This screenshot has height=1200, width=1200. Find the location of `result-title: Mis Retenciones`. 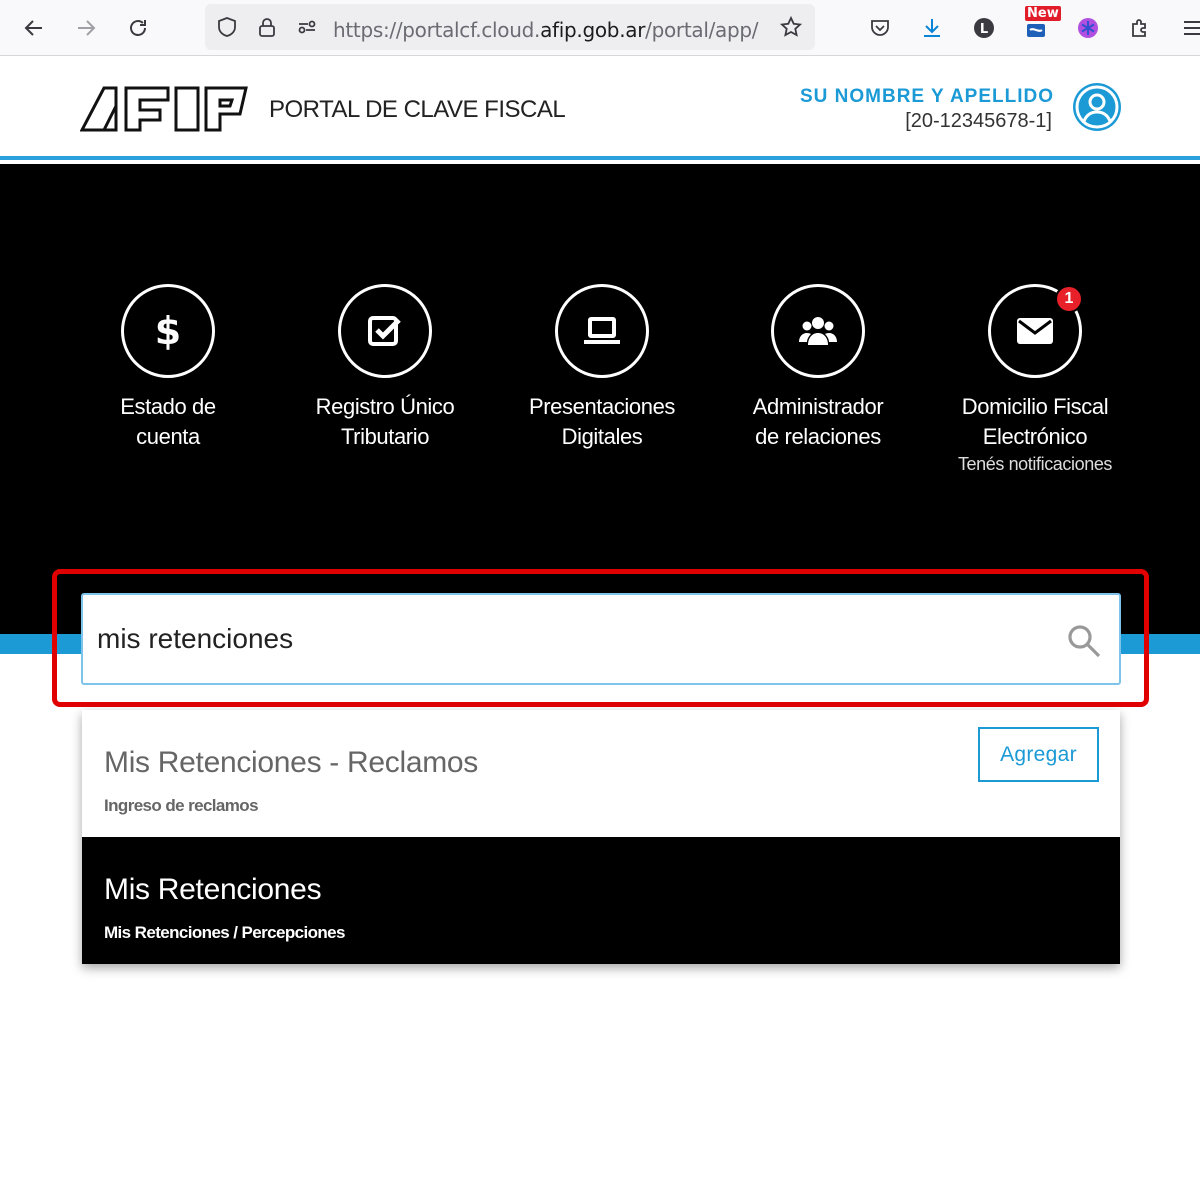

result-title: Mis Retenciones is located at coordinates (213, 889).